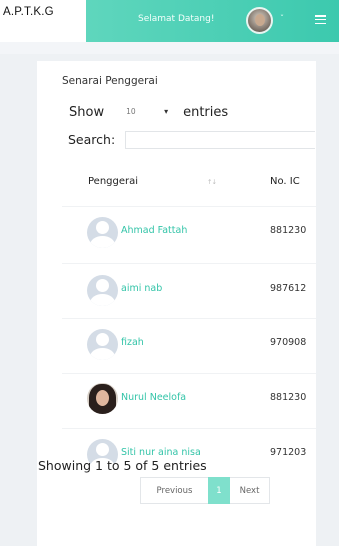 This screenshot has width=339, height=546. I want to click on table-row: Siti nur aina nisa 971203, so click(189, 456).